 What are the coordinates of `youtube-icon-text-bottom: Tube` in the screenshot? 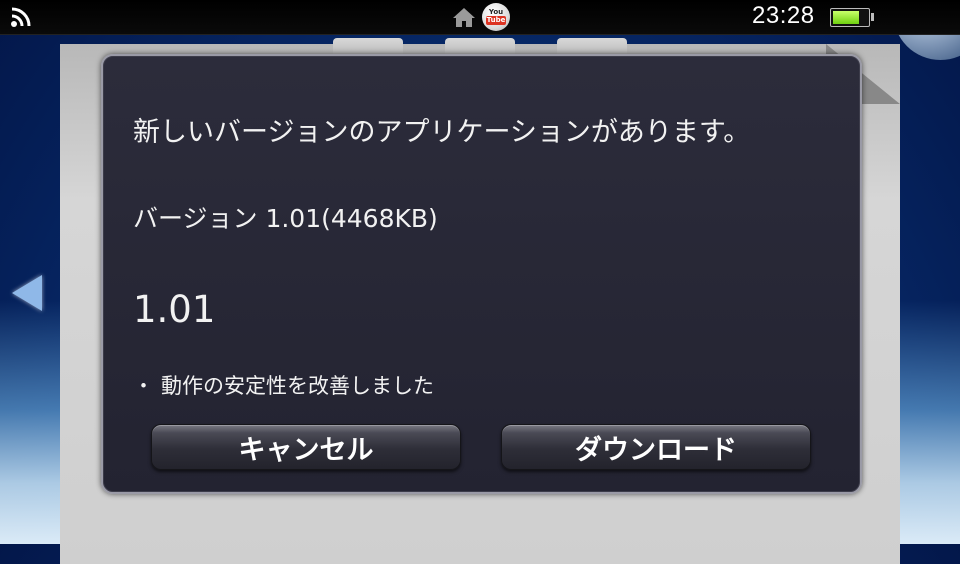 It's located at (496, 20).